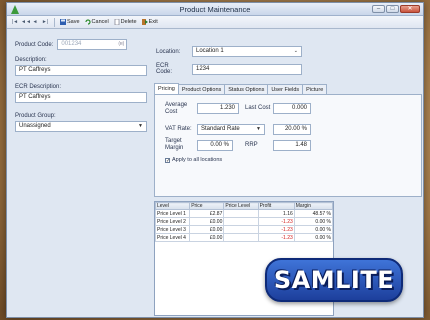 This screenshot has height=320, width=430. What do you see at coordinates (172, 237) in the screenshot?
I see `level-cell: Price Level 4` at bounding box center [172, 237].